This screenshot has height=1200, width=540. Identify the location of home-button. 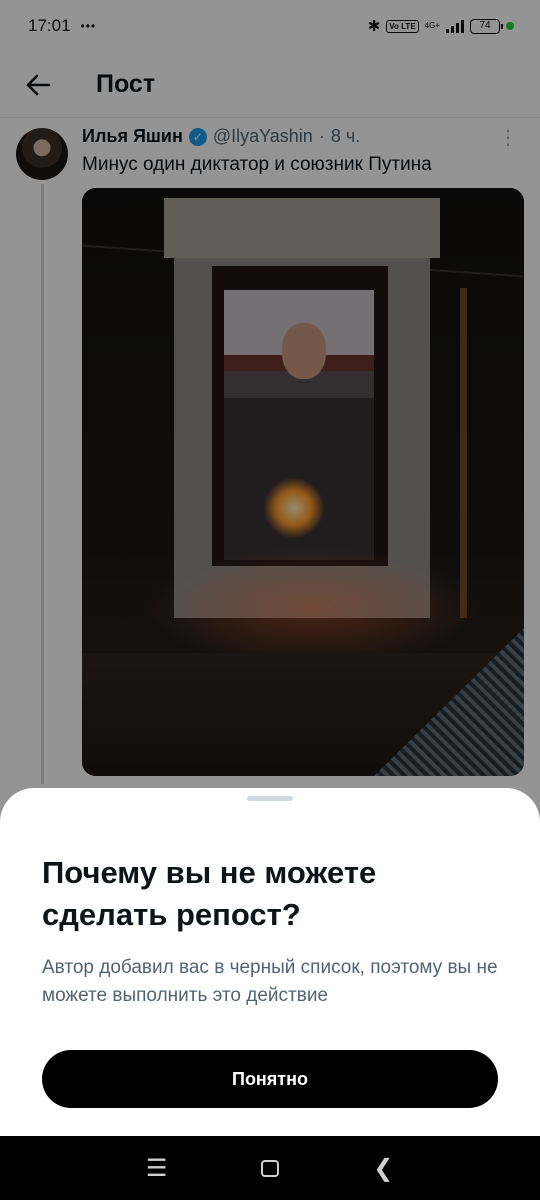
(270, 1168).